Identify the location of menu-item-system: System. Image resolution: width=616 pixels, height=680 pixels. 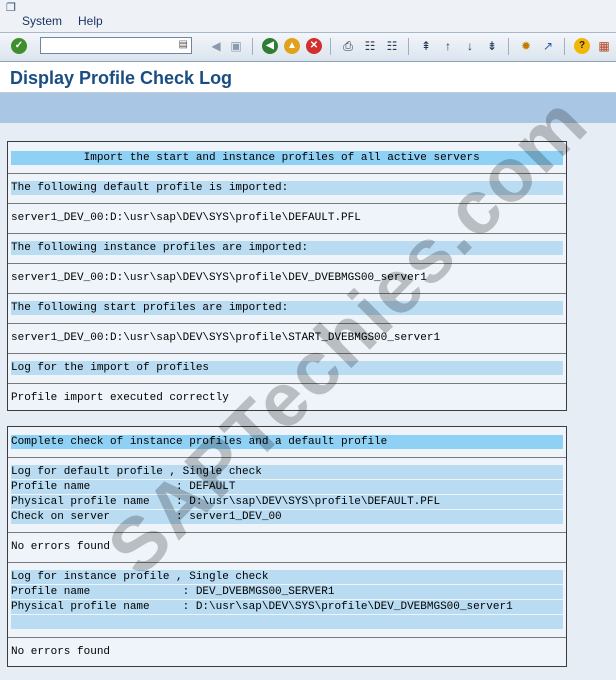
(42, 21).